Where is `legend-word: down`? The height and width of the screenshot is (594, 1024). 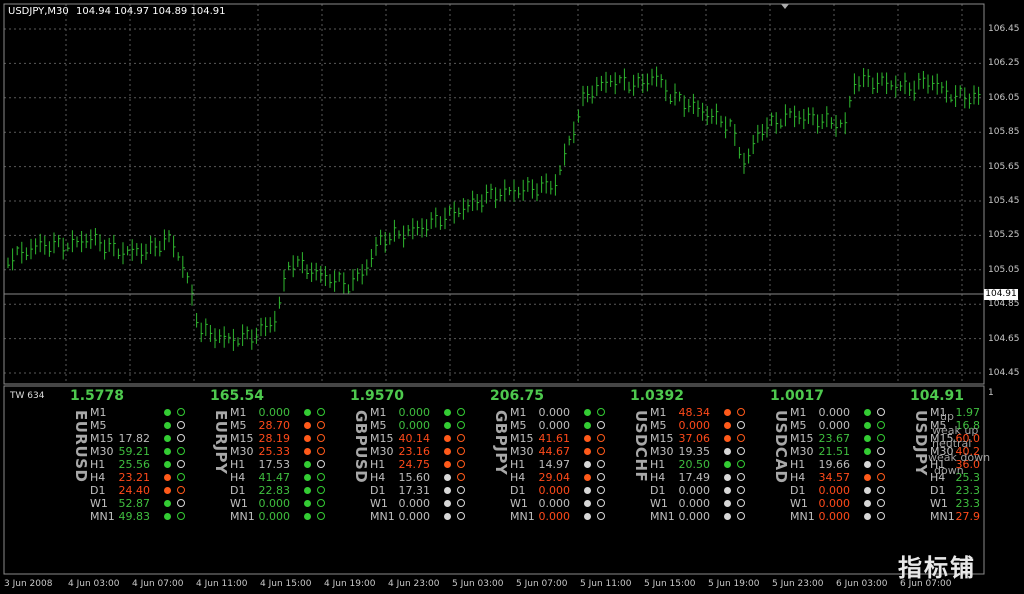 legend-word: down is located at coordinates (949, 470).